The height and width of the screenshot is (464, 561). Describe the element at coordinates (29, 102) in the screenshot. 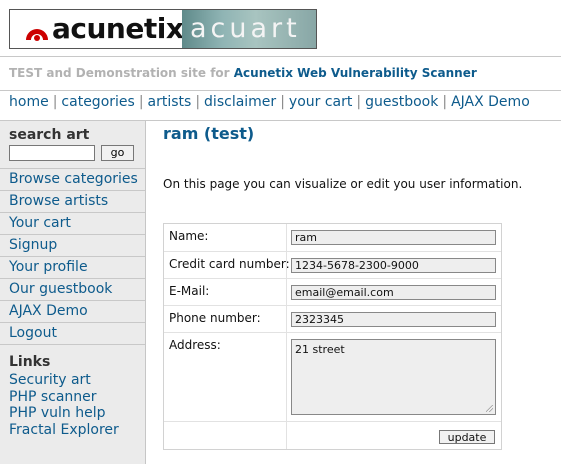

I see `menu-item-home: home` at that location.